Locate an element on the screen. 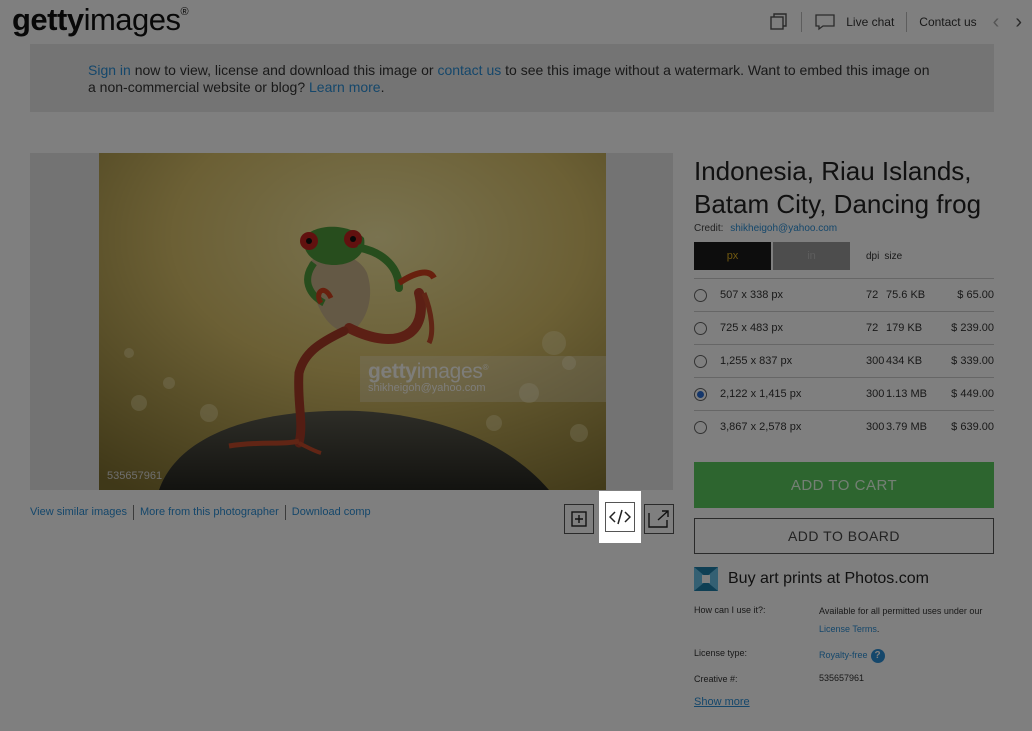  size-price: $ 639.00 is located at coordinates (972, 427).